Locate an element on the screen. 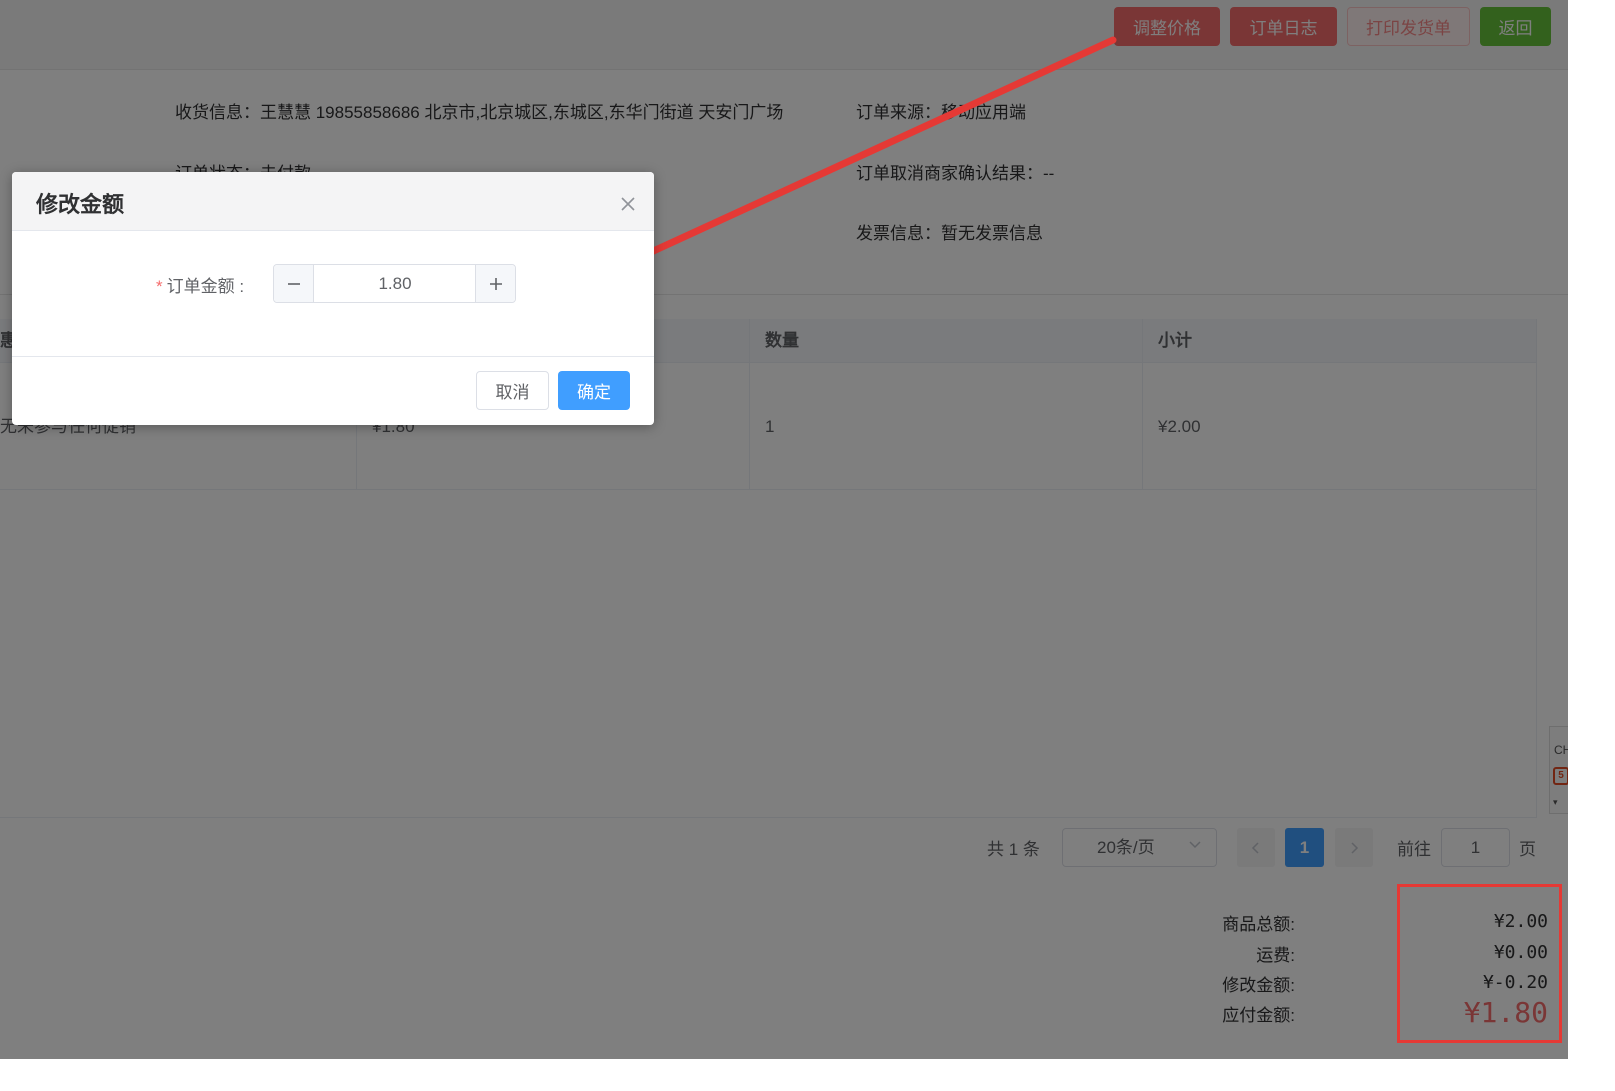 This screenshot has height=1091, width=1615. plus-icon is located at coordinates (495, 283).